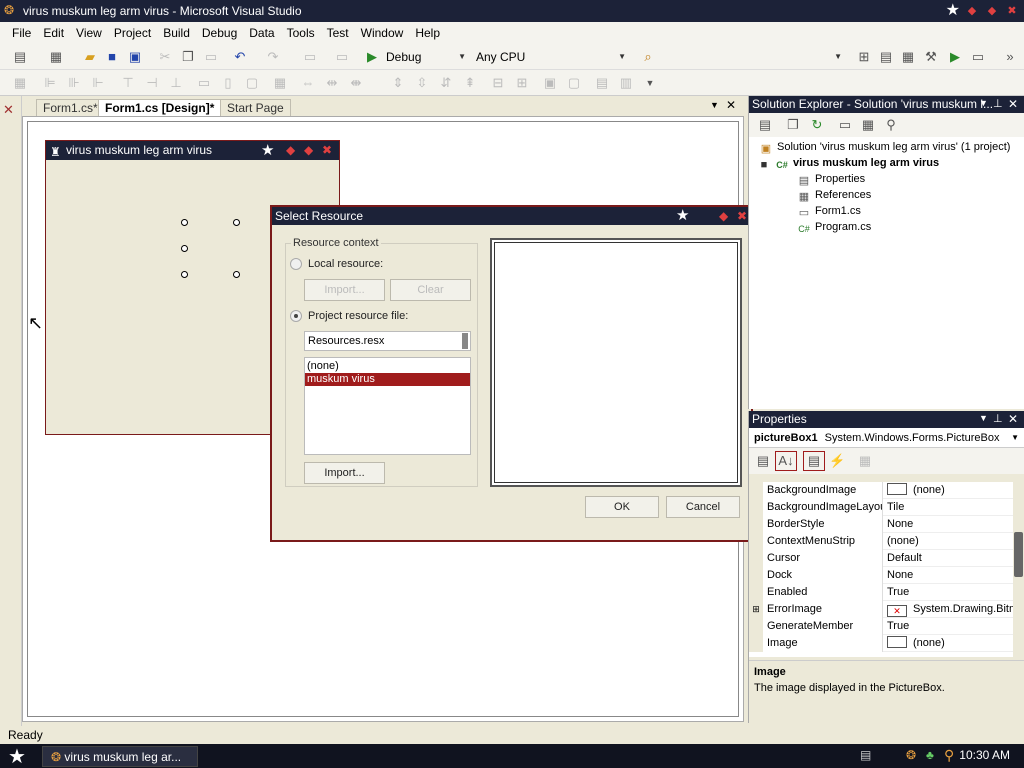 The image size is (1024, 768). I want to click on menu-view: View, so click(89, 33).